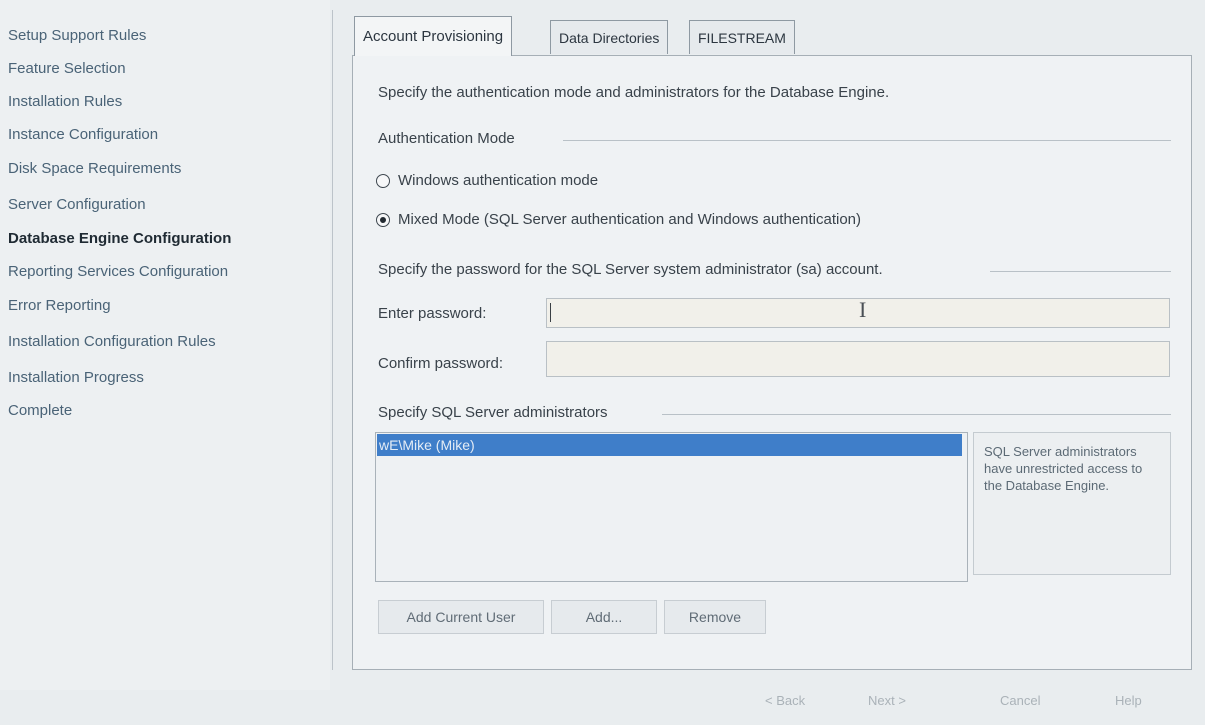  What do you see at coordinates (858, 359) in the screenshot?
I see `confirm-password-field` at bounding box center [858, 359].